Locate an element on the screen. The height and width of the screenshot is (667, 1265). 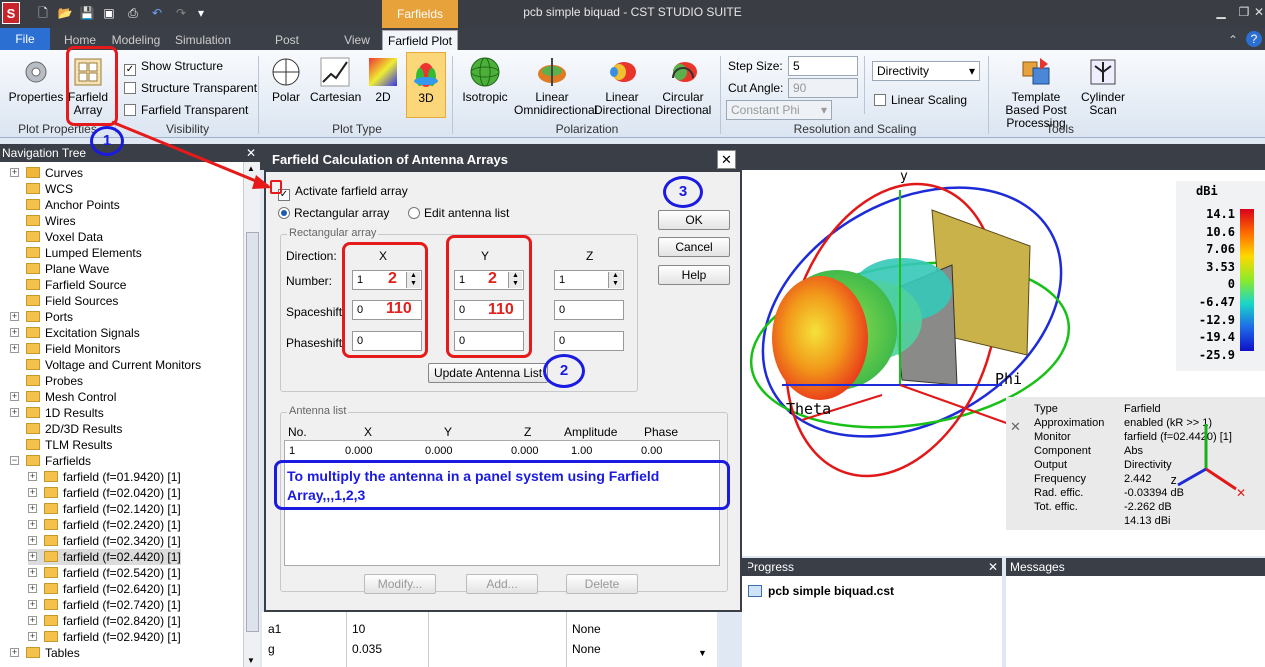
tab-modeling: Modeling is located at coordinates (136, 40).